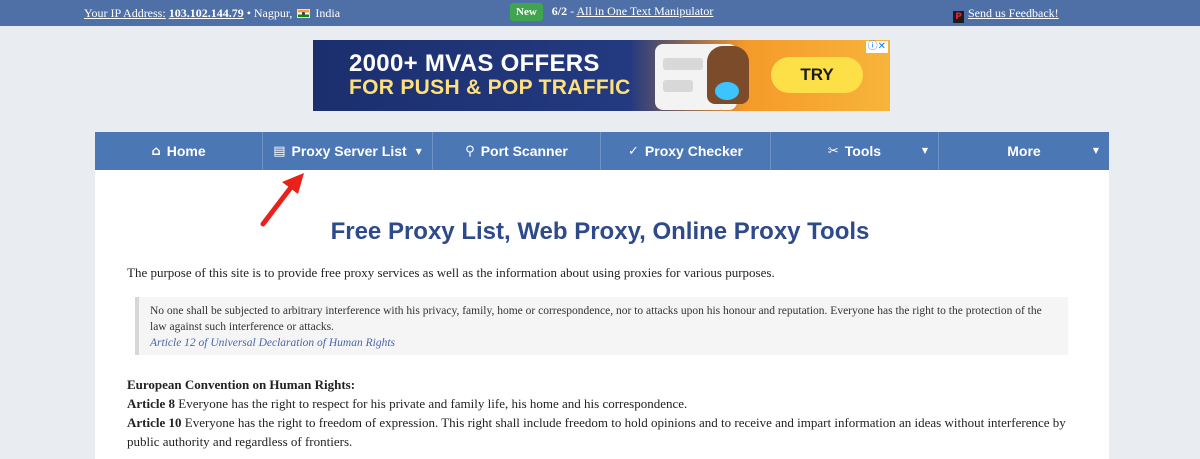  I want to click on server-icon: ▤, so click(279, 151).